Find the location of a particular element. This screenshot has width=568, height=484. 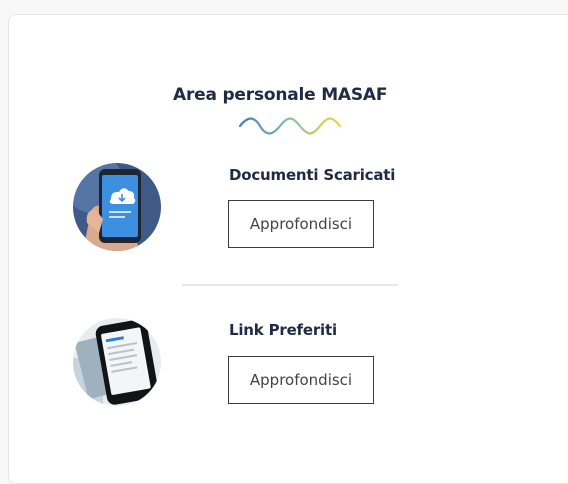

documents-image is located at coordinates (117, 207).